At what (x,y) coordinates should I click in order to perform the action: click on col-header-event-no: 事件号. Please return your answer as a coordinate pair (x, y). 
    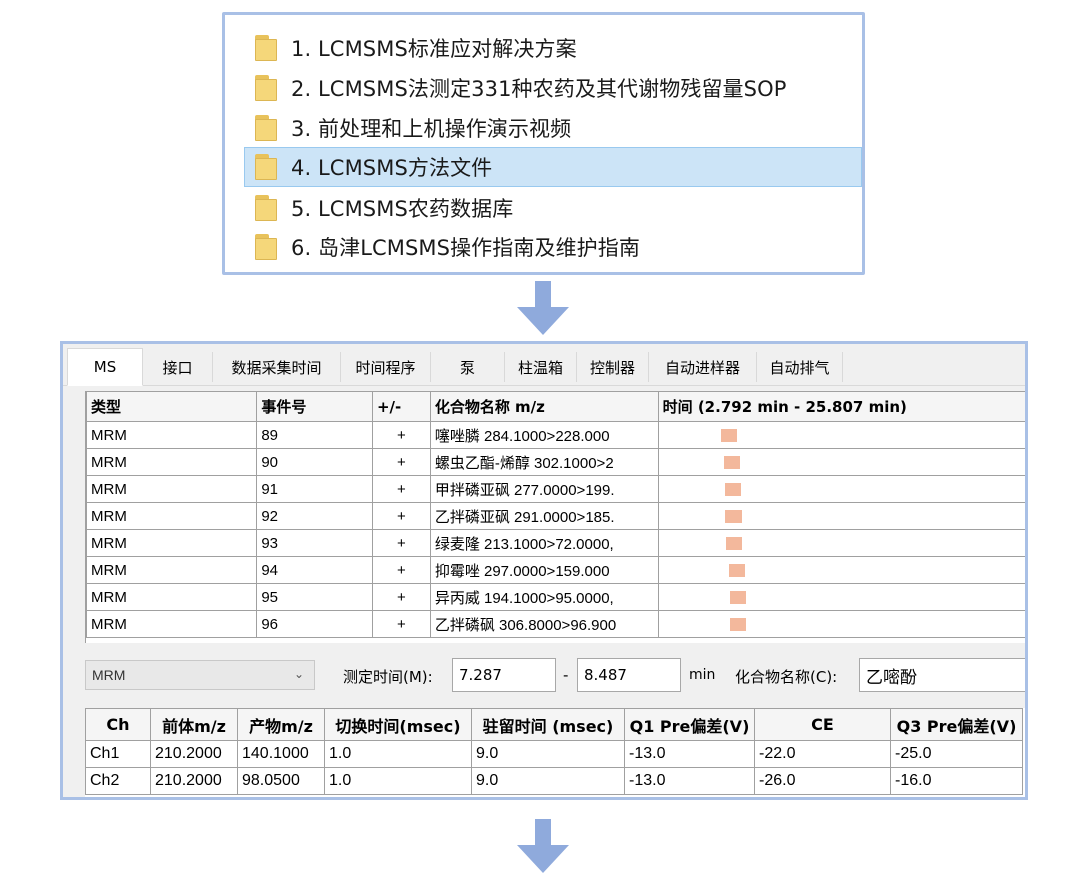
    Looking at the image, I should click on (314, 406).